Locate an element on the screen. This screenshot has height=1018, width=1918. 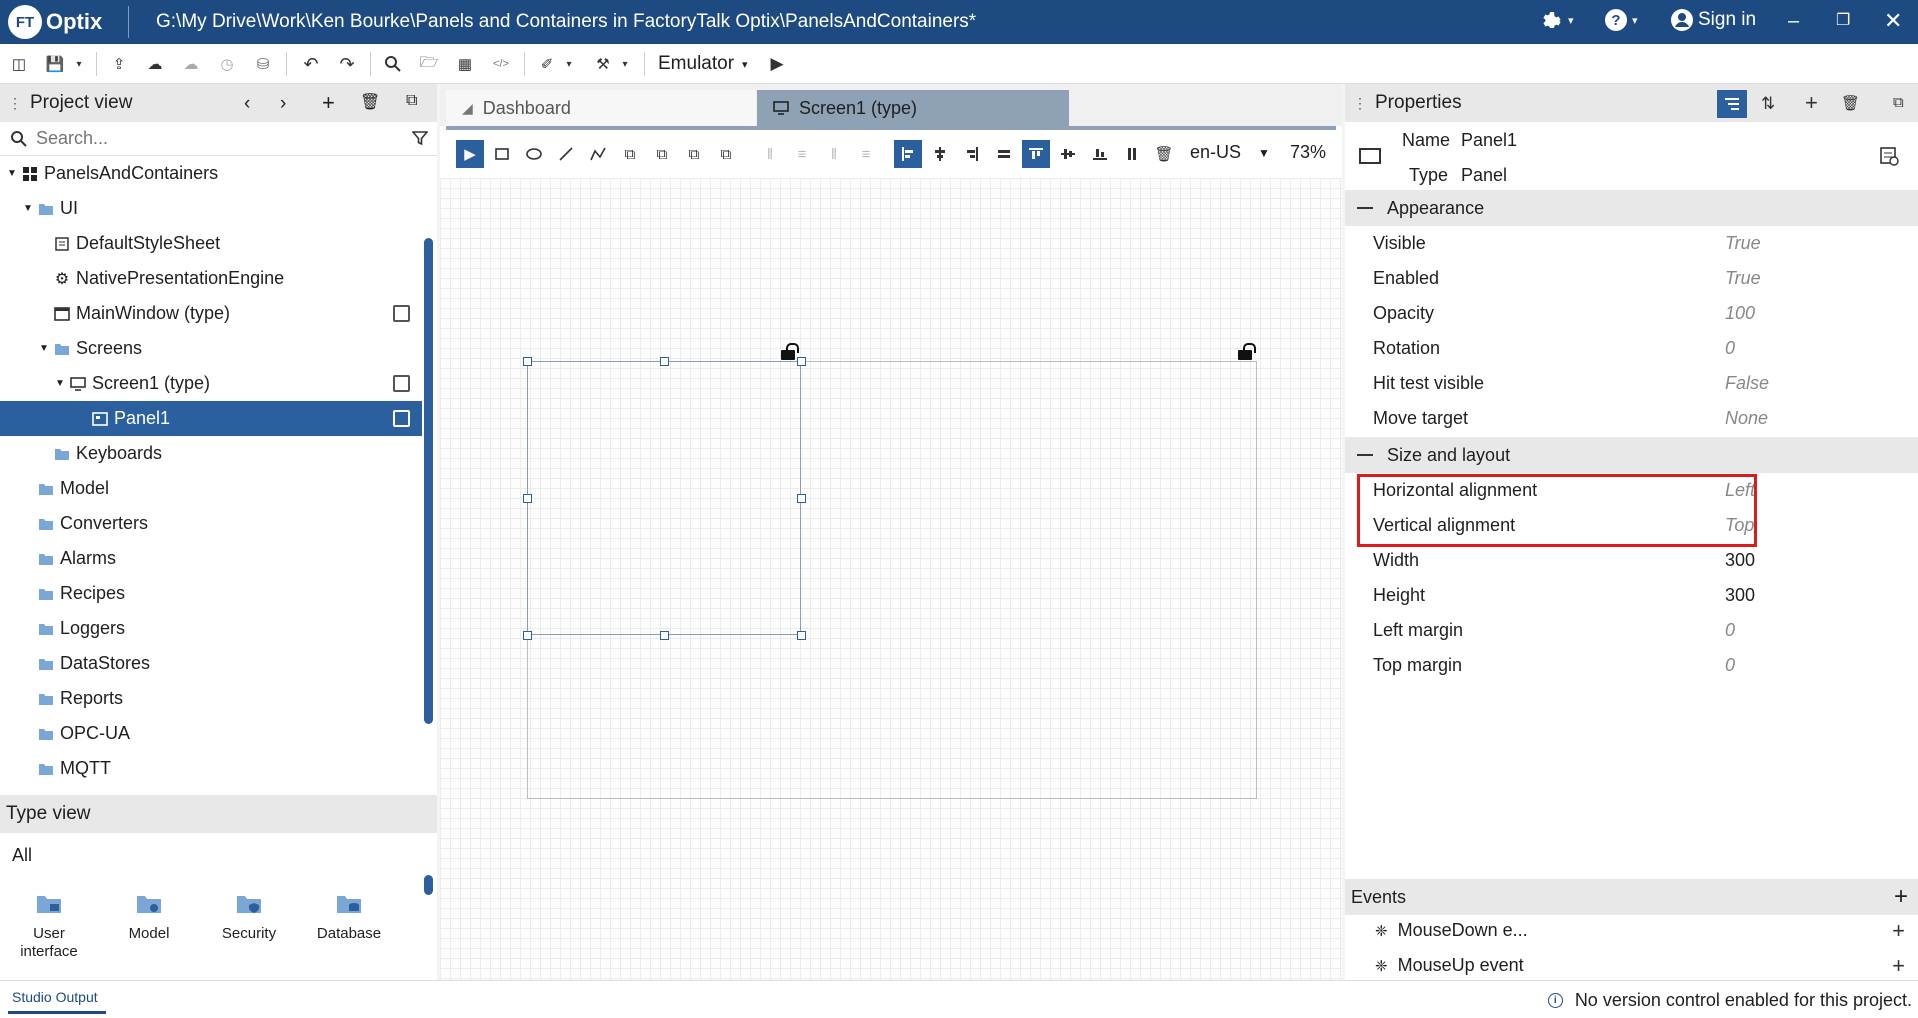
vertical-align-bottom-icon is located at coordinates (1100, 154).